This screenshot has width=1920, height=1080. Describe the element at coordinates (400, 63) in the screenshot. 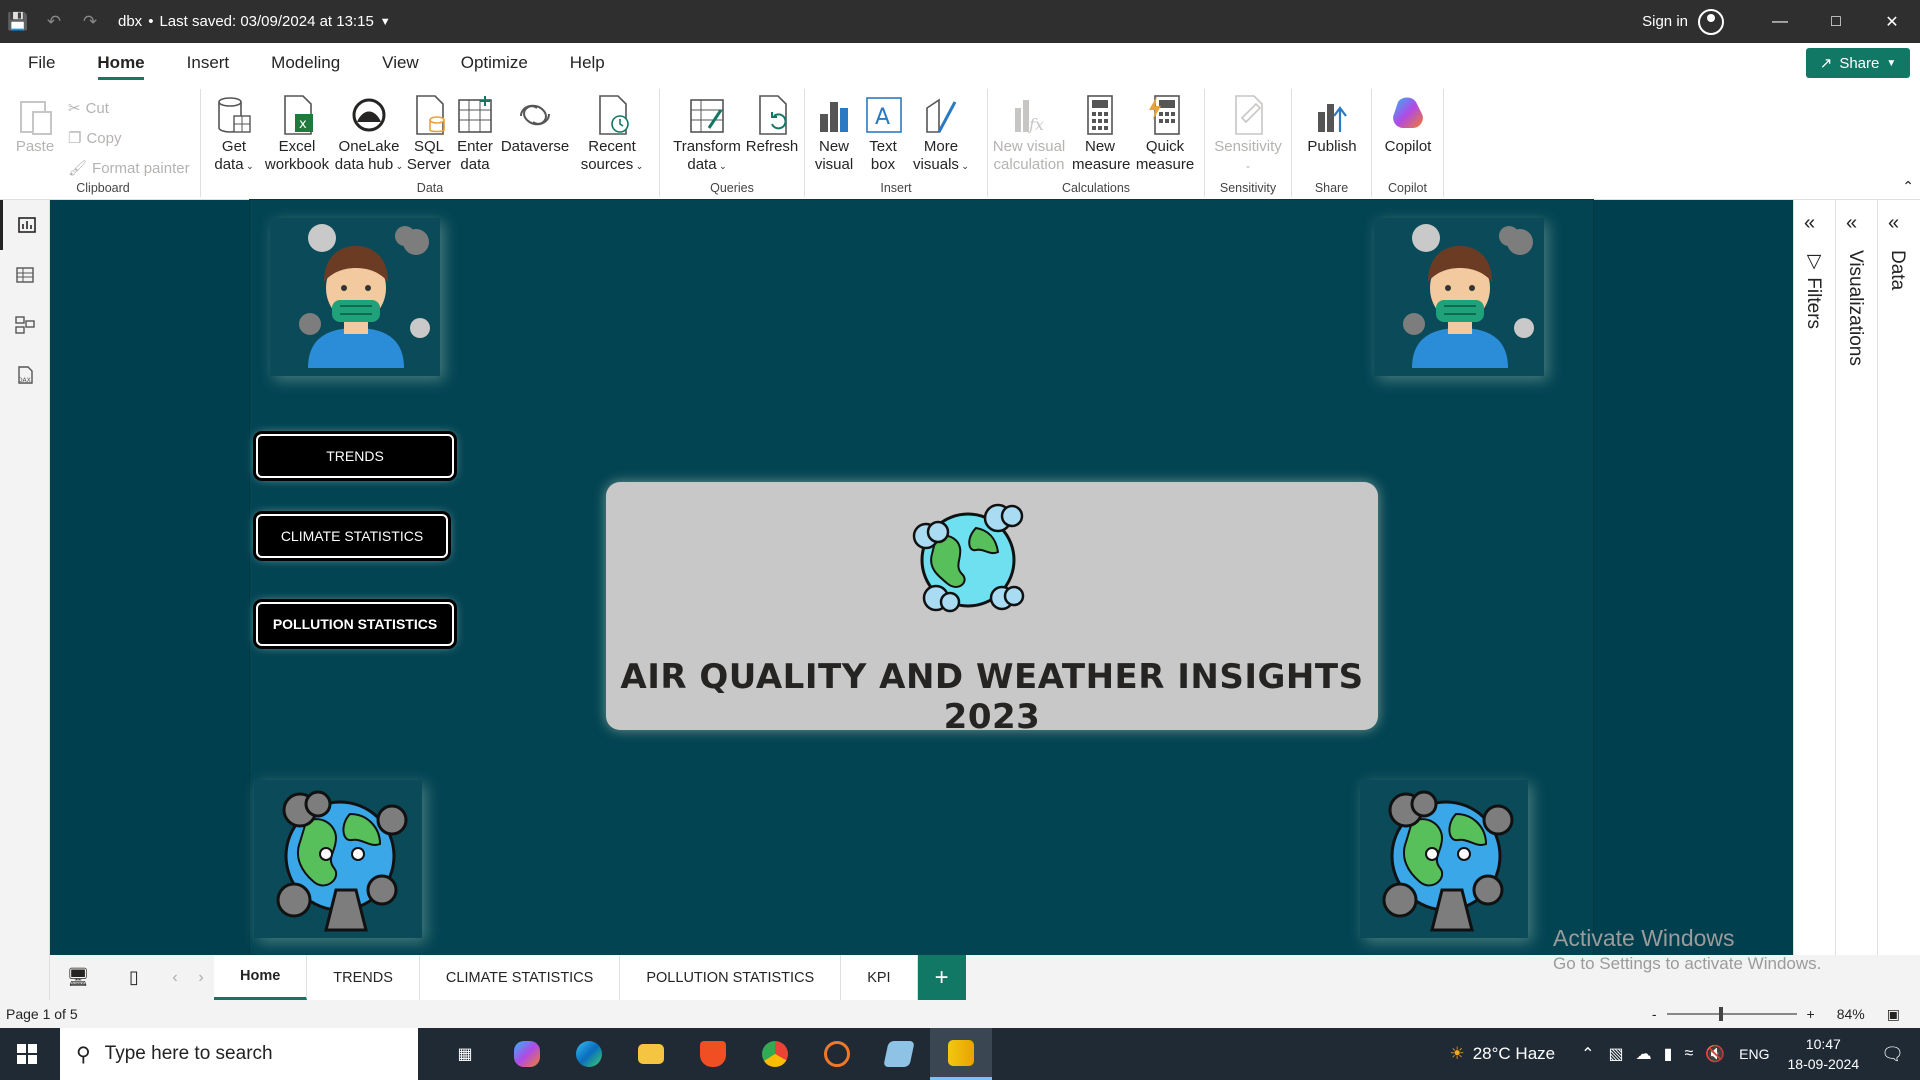

I see `menu-view: View` at that location.